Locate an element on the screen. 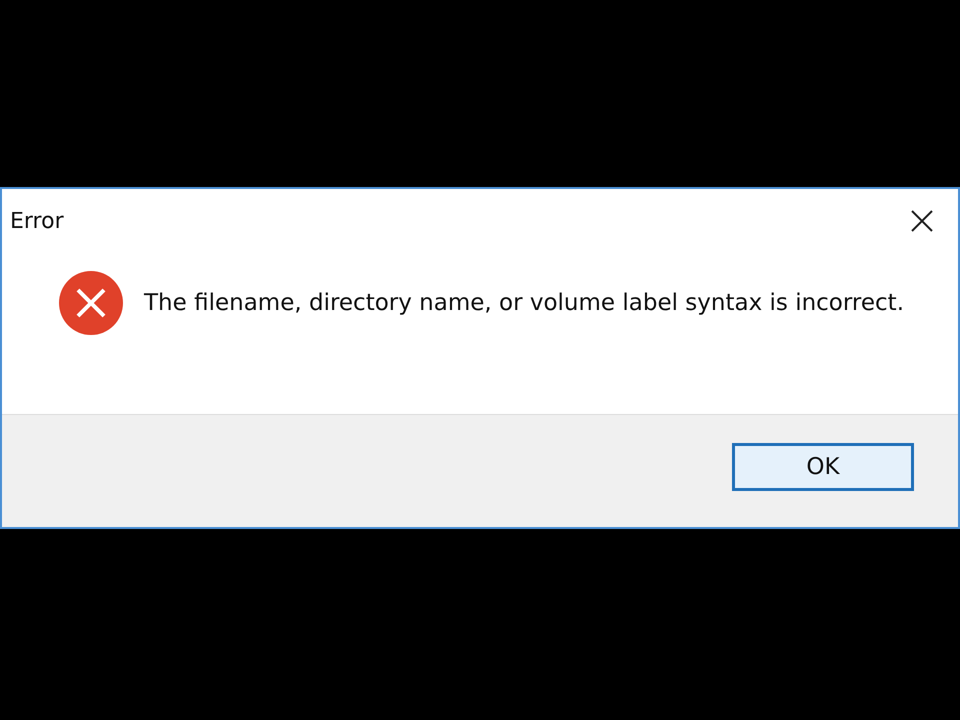  close-icon is located at coordinates (922, 221).